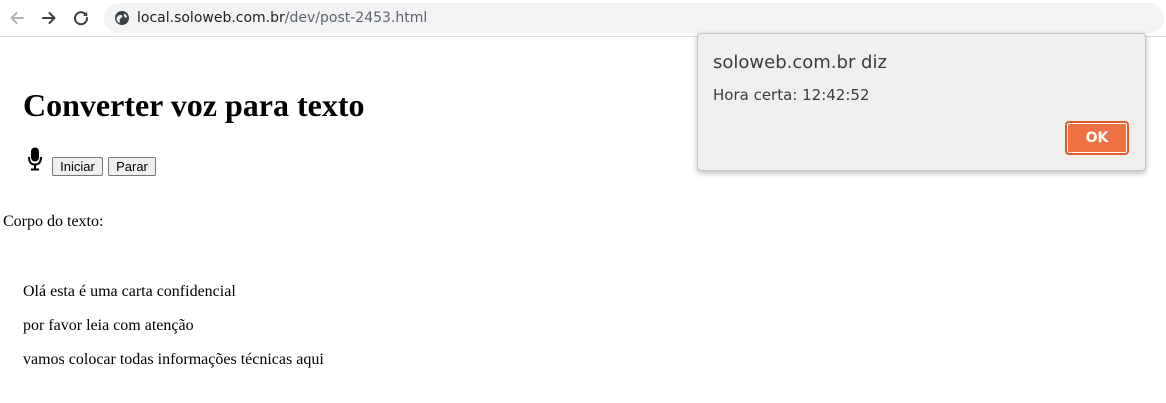  I want to click on text-line: por favor leia com atenção, so click(108, 325).